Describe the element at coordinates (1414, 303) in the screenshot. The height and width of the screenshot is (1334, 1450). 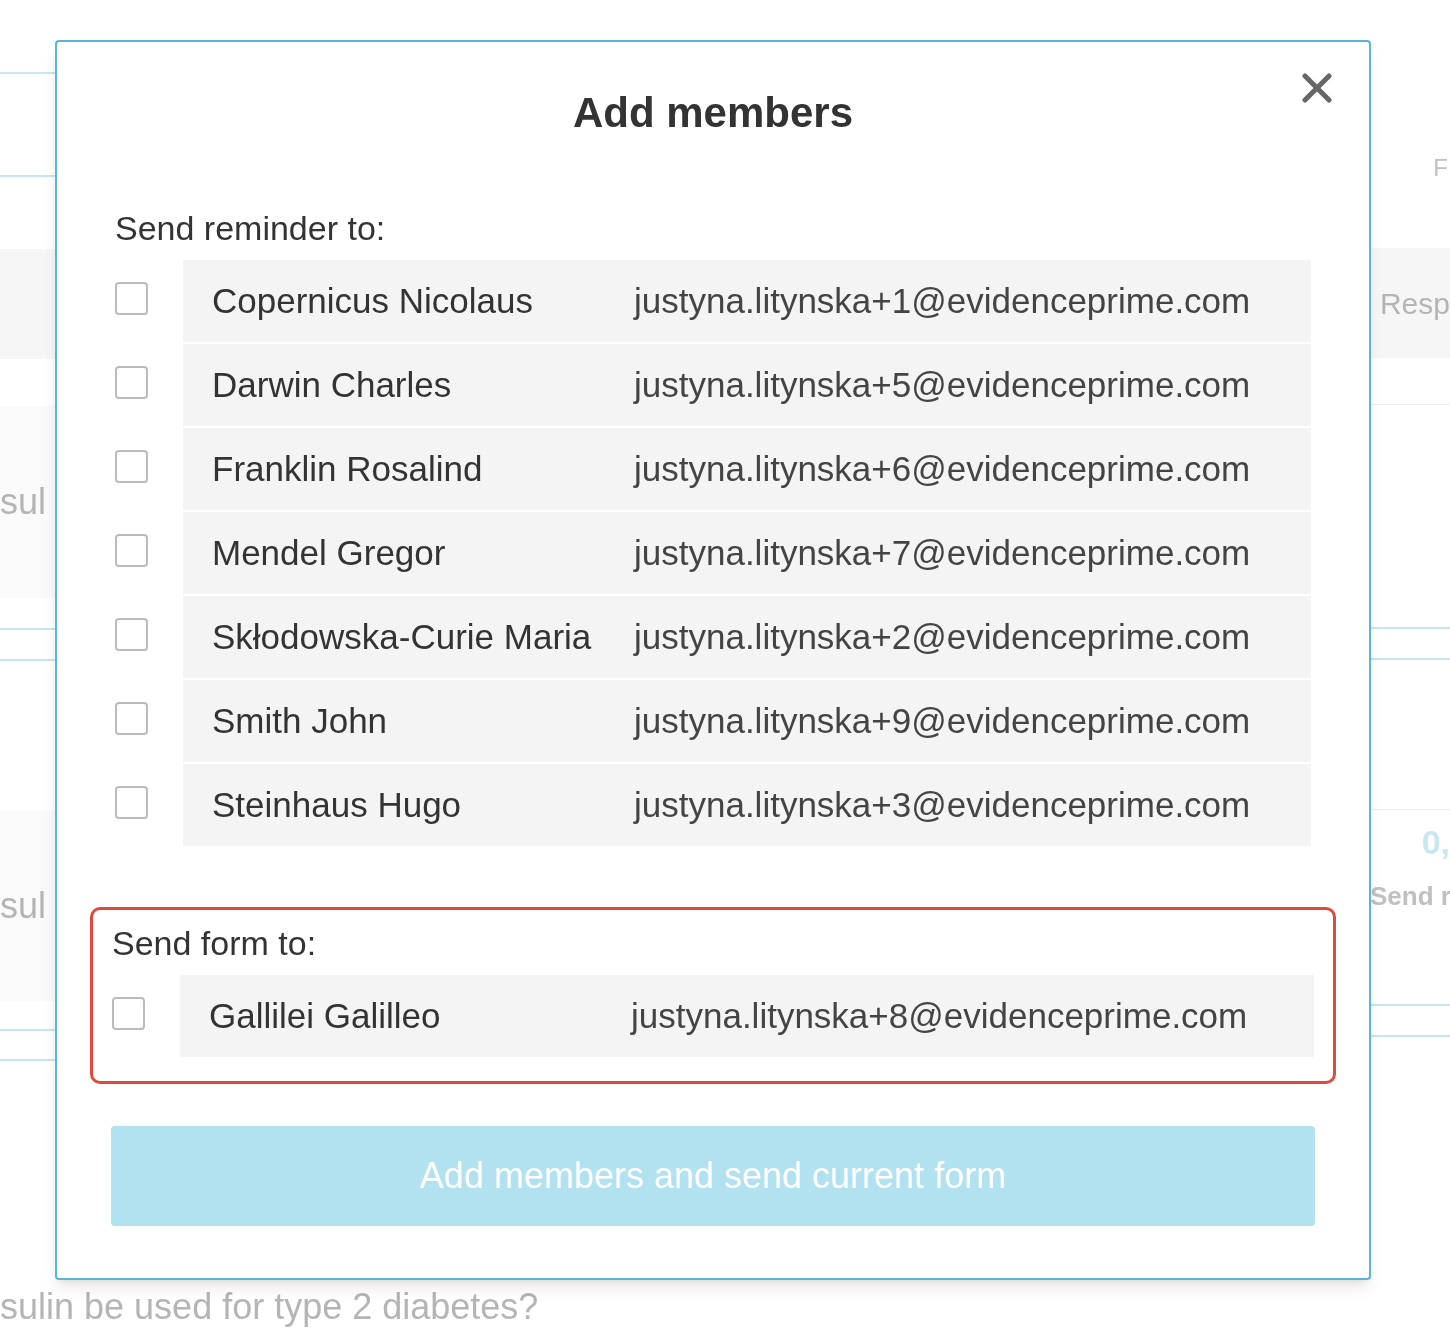
I see `background-text: Resp` at that location.